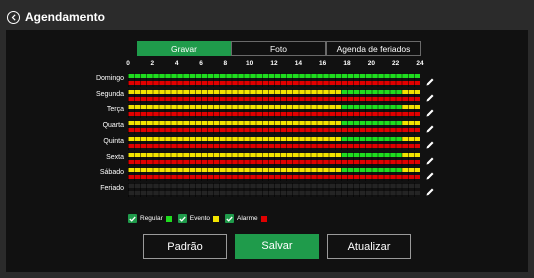  What do you see at coordinates (420, 63) in the screenshot?
I see `hour-label: 24` at bounding box center [420, 63].